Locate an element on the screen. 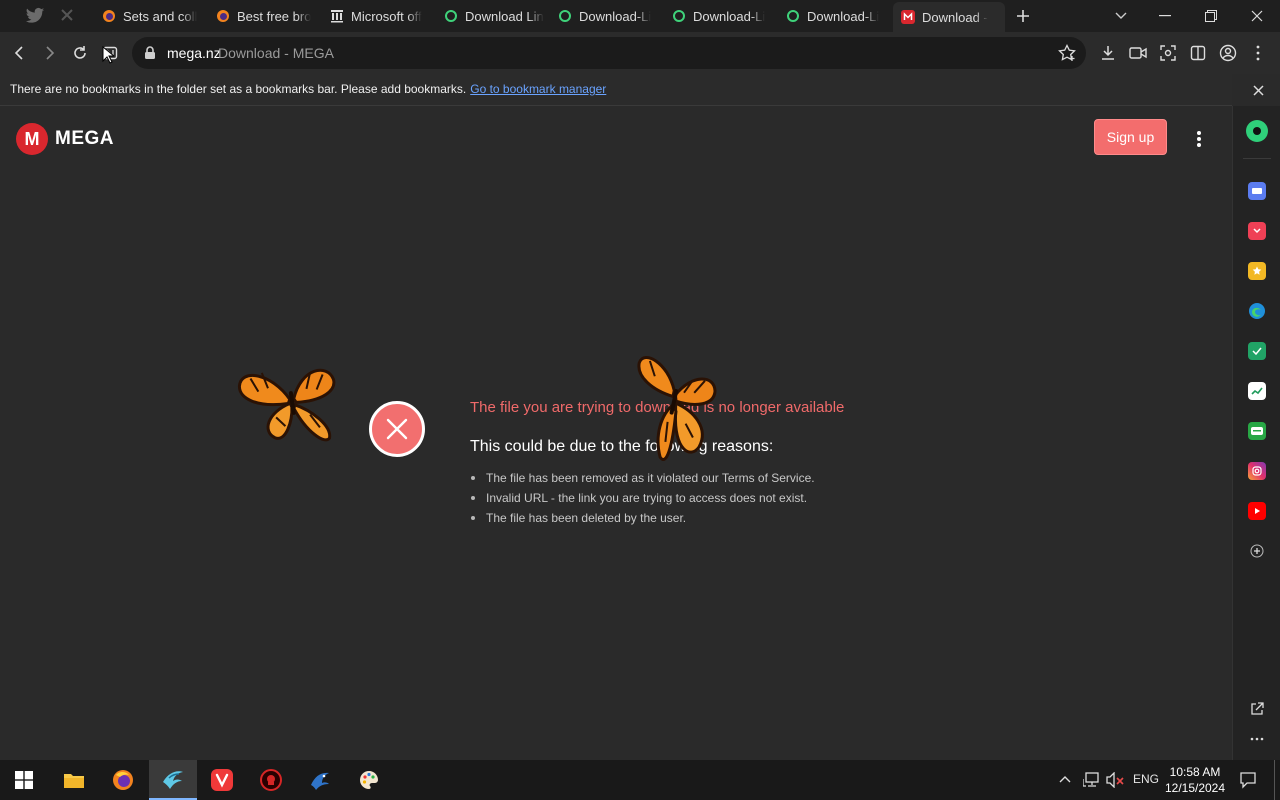  arrow-left-icon is located at coordinates (18, 53).